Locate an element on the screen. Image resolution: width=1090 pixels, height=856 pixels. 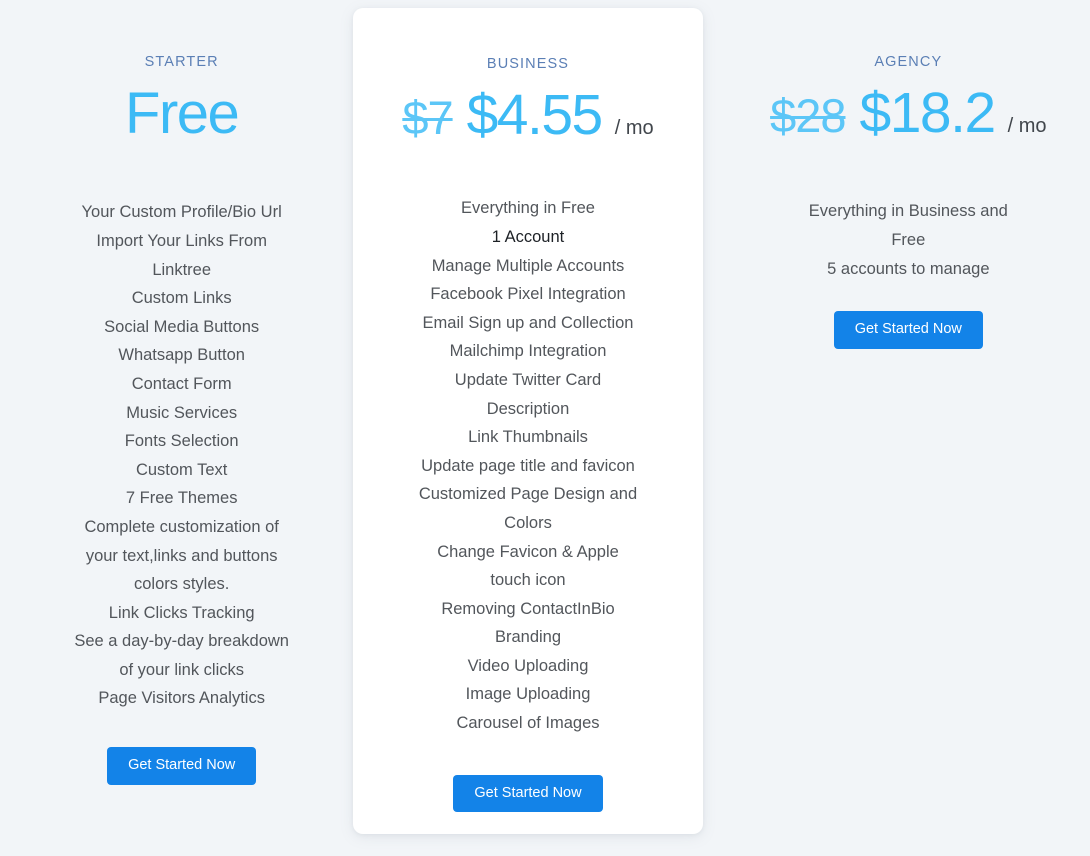
feature-item: Email Sign up and Collection is located at coordinates (528, 322).